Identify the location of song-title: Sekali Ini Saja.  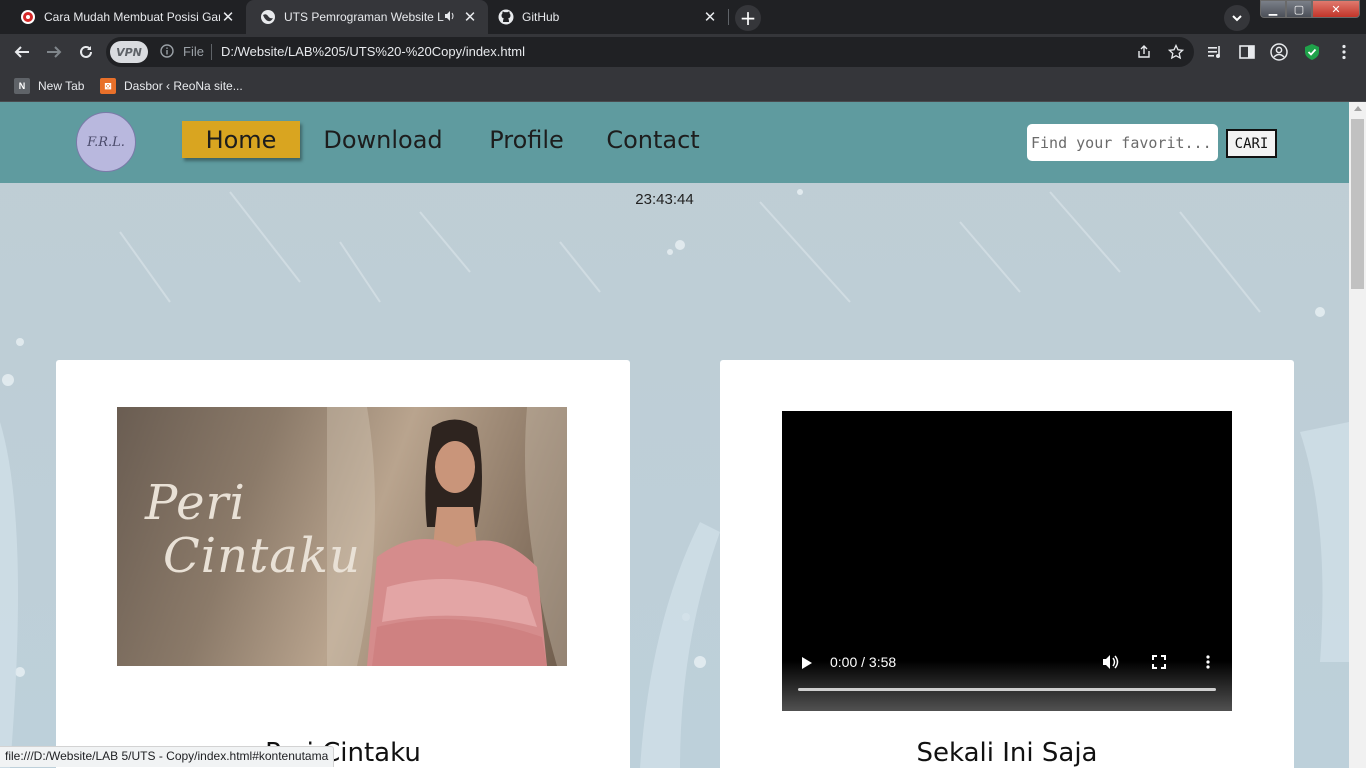
(1007, 753).